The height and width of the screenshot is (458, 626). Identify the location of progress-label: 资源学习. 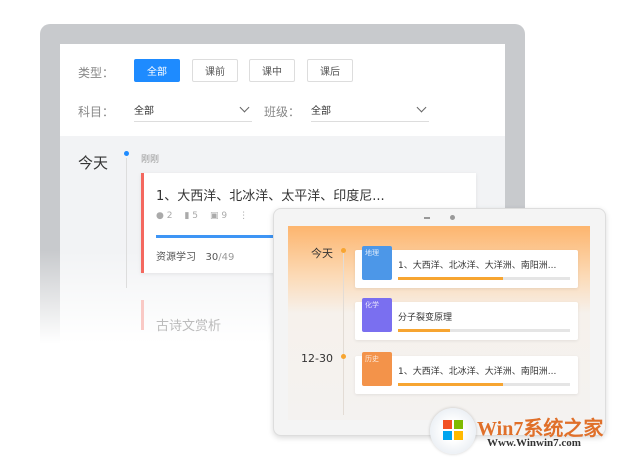
(176, 257).